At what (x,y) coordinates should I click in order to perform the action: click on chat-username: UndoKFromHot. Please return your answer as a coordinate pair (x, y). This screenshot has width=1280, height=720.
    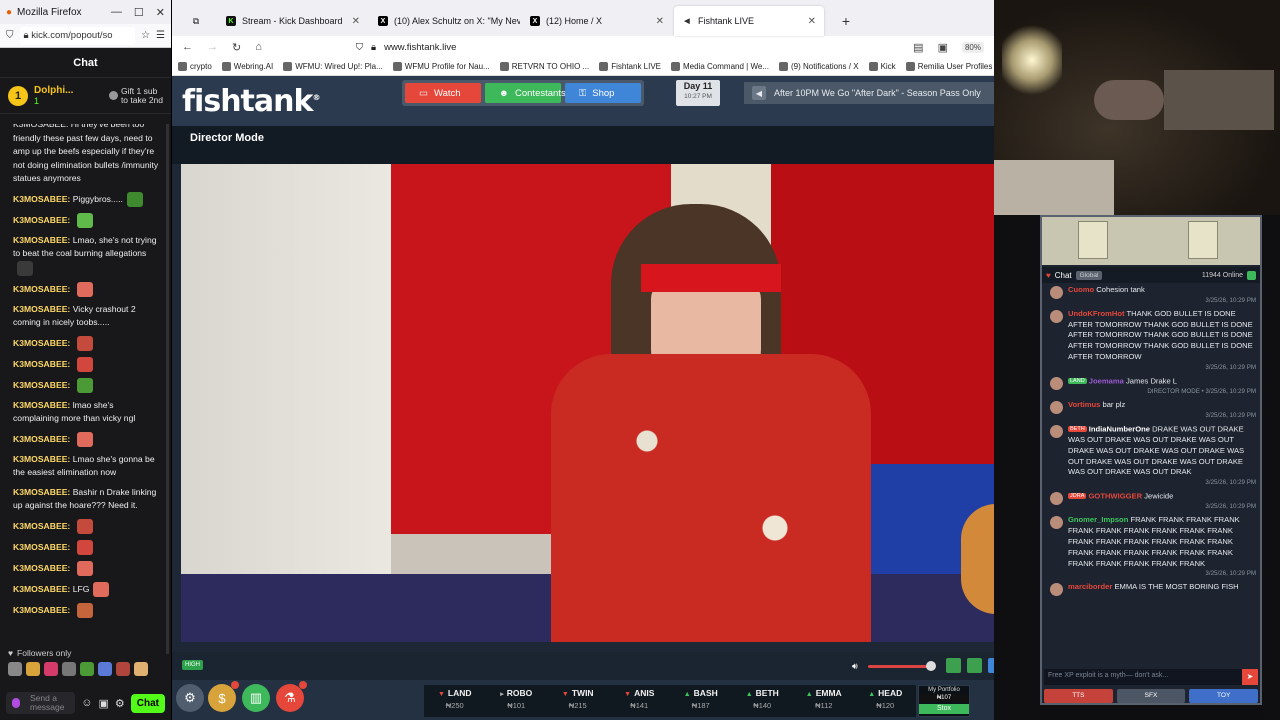
    Looking at the image, I should click on (1096, 313).